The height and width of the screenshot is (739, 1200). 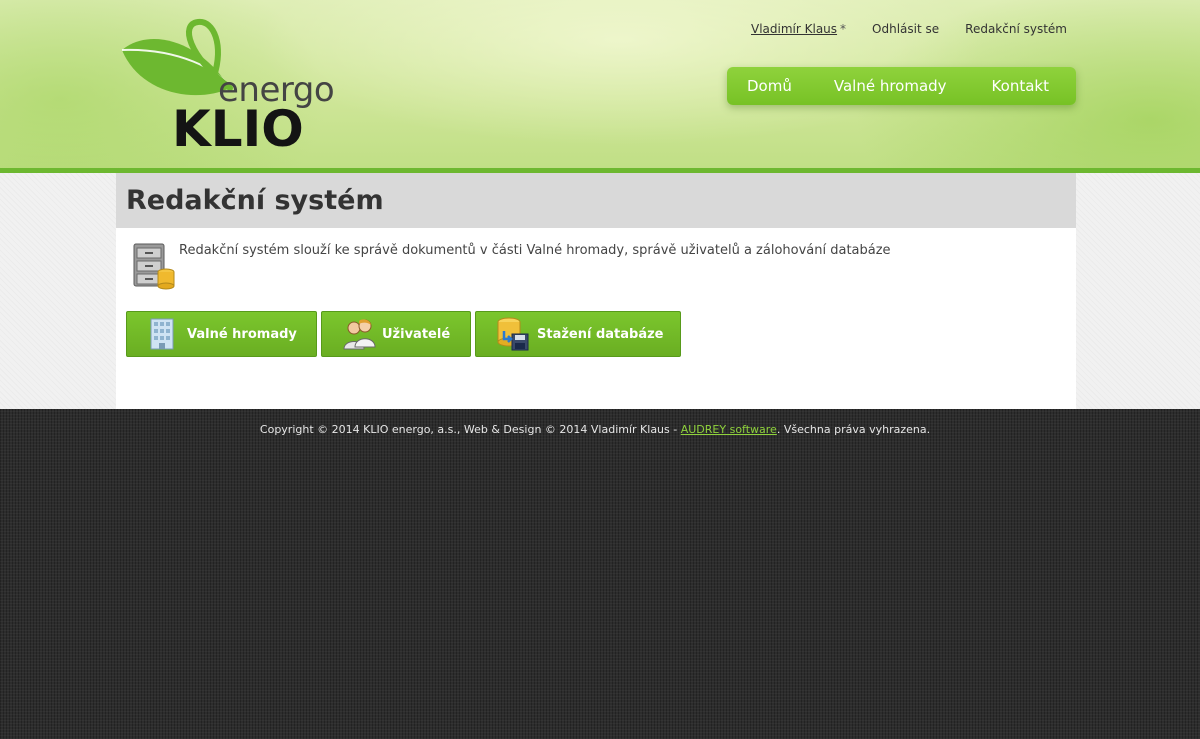 I want to click on main-nav: Domů Valné hromady Kontakt, so click(x=901, y=86).